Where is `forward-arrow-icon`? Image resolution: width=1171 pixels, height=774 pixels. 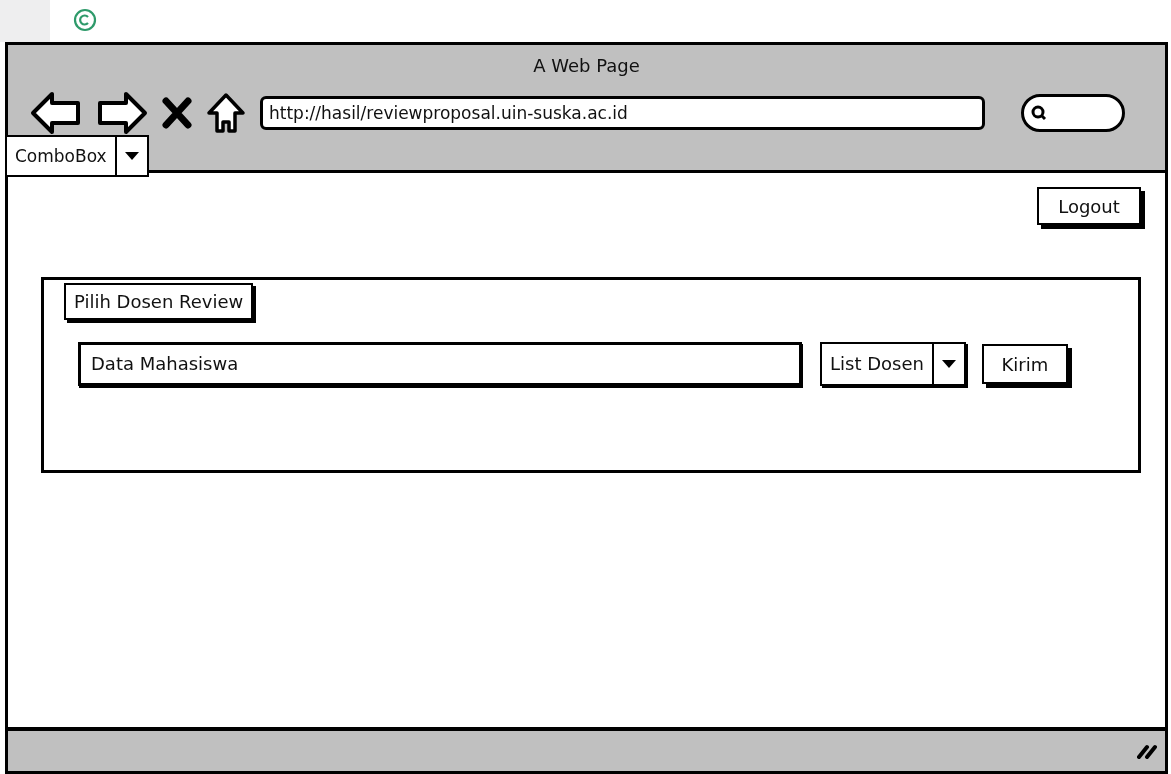 forward-arrow-icon is located at coordinates (122, 113).